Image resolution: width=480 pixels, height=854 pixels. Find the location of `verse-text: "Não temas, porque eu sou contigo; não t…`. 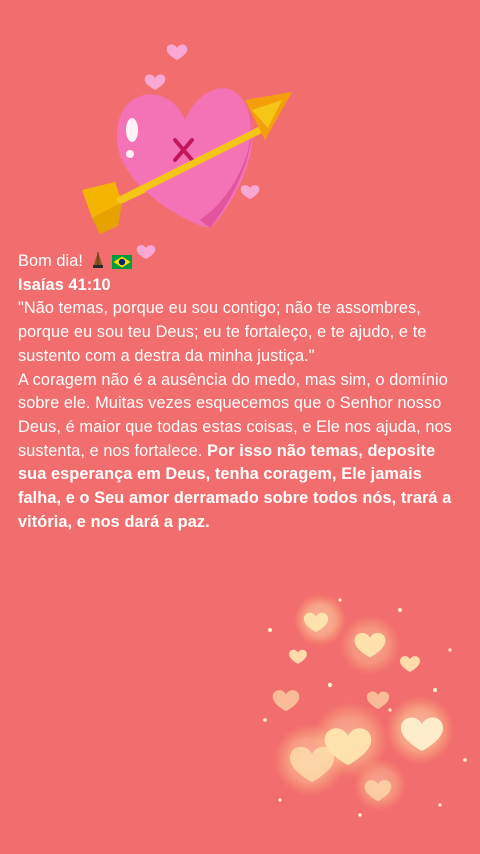

verse-text: "Não temas, porque eu sou contigo; não t… is located at coordinates (222, 332).